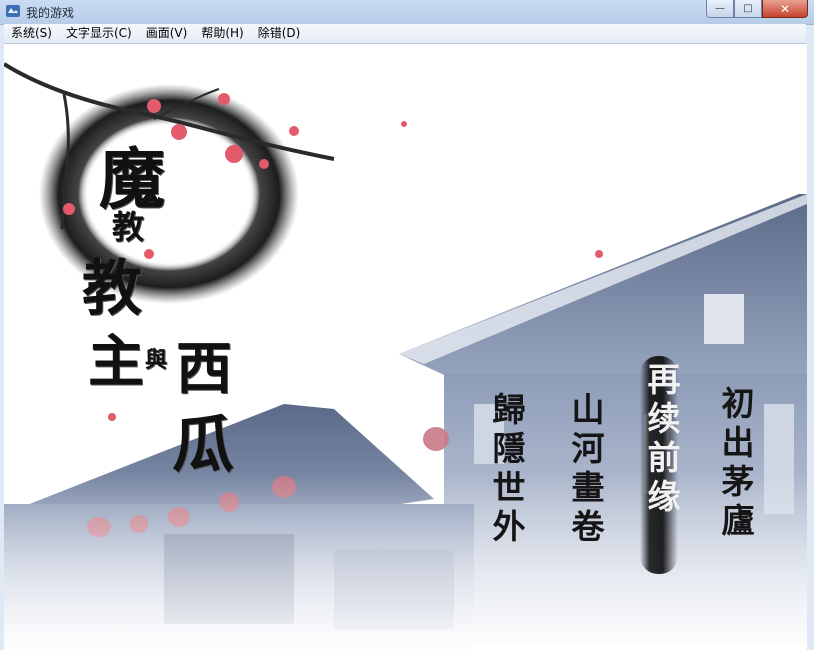 The image size is (814, 650). Describe the element at coordinates (203, 444) in the screenshot. I see `logo-char-gua: 瓜` at that location.